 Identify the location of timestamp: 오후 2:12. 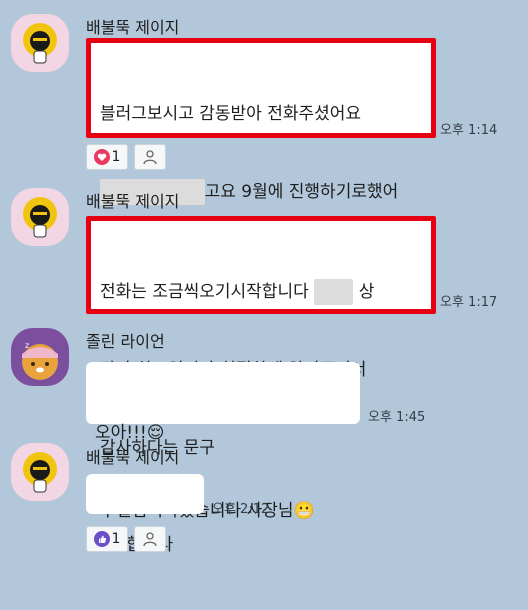
(241, 509).